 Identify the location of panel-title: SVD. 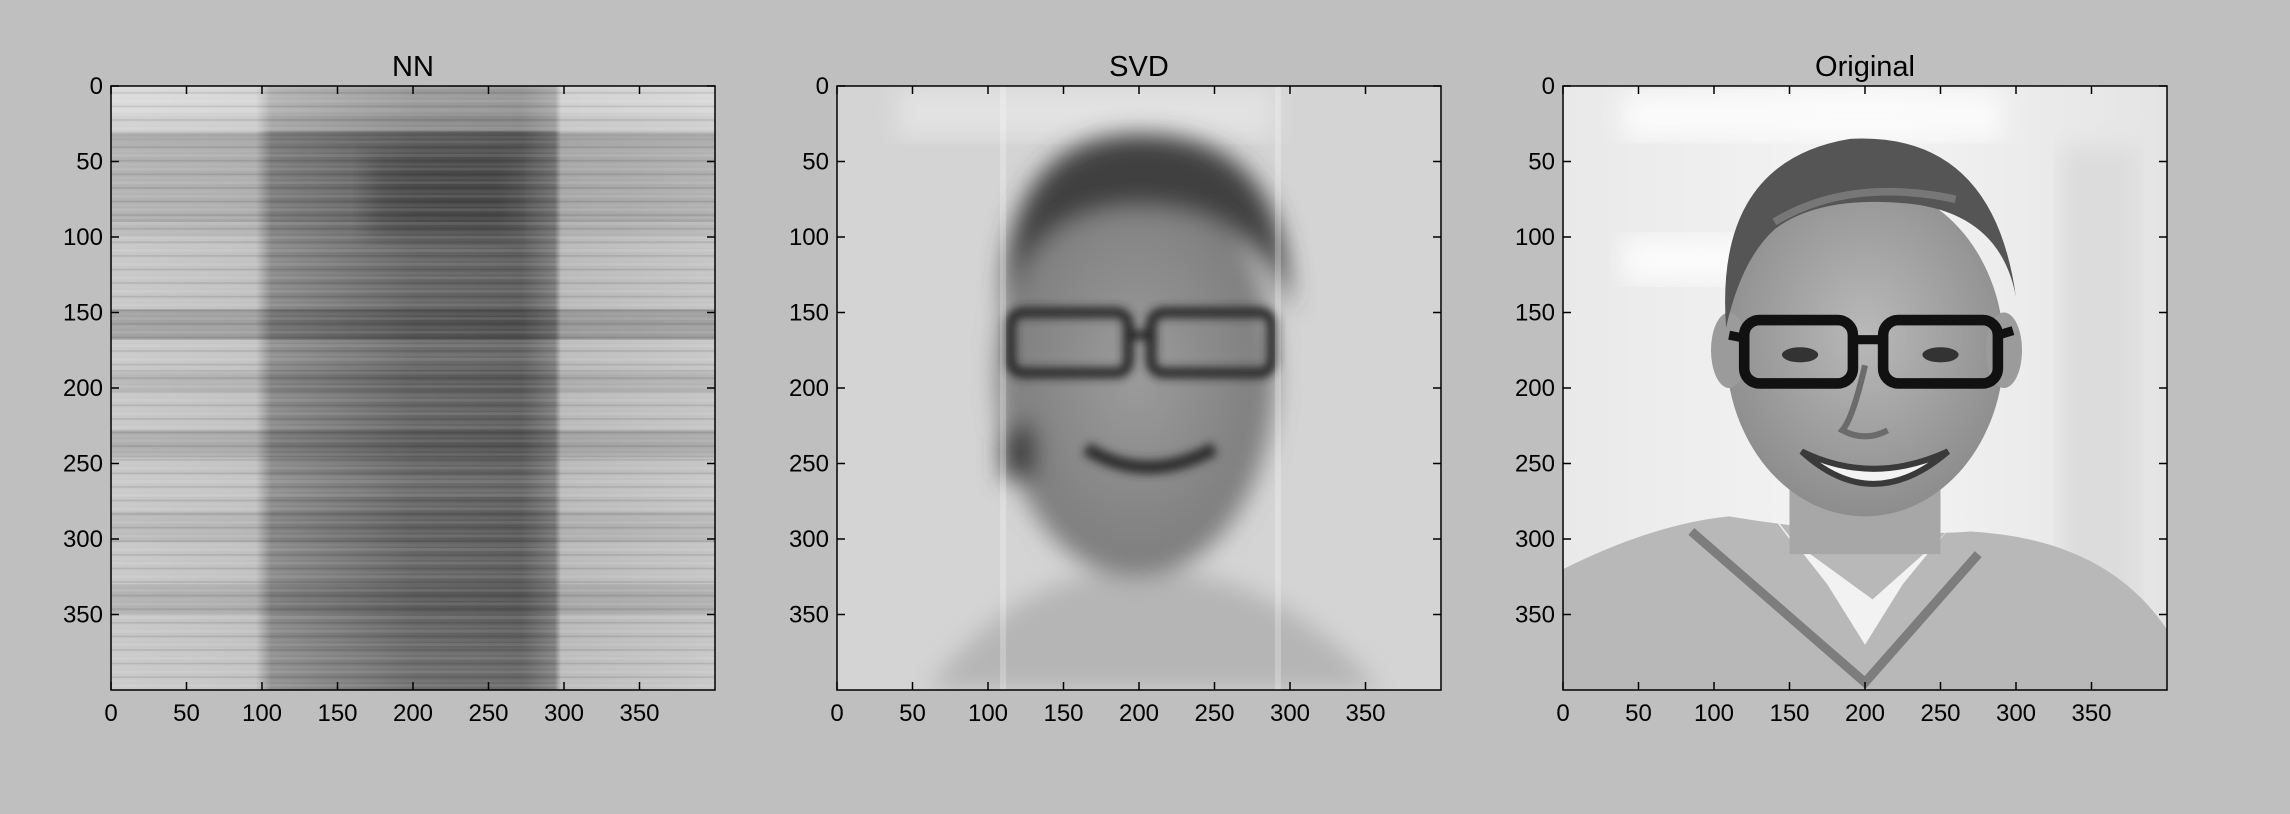
(1139, 67).